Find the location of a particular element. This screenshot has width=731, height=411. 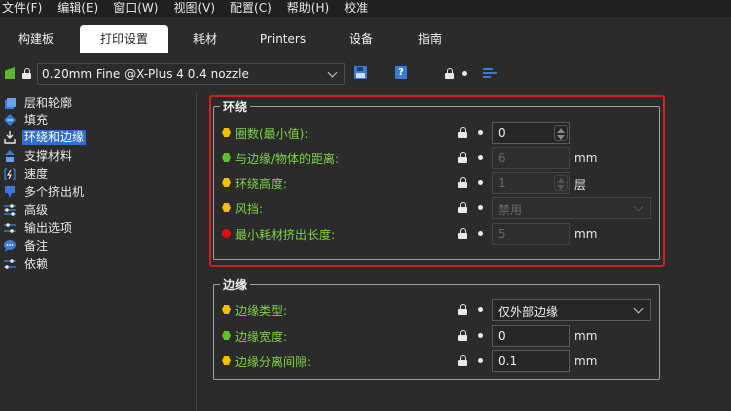

output-icon is located at coordinates (10, 228).